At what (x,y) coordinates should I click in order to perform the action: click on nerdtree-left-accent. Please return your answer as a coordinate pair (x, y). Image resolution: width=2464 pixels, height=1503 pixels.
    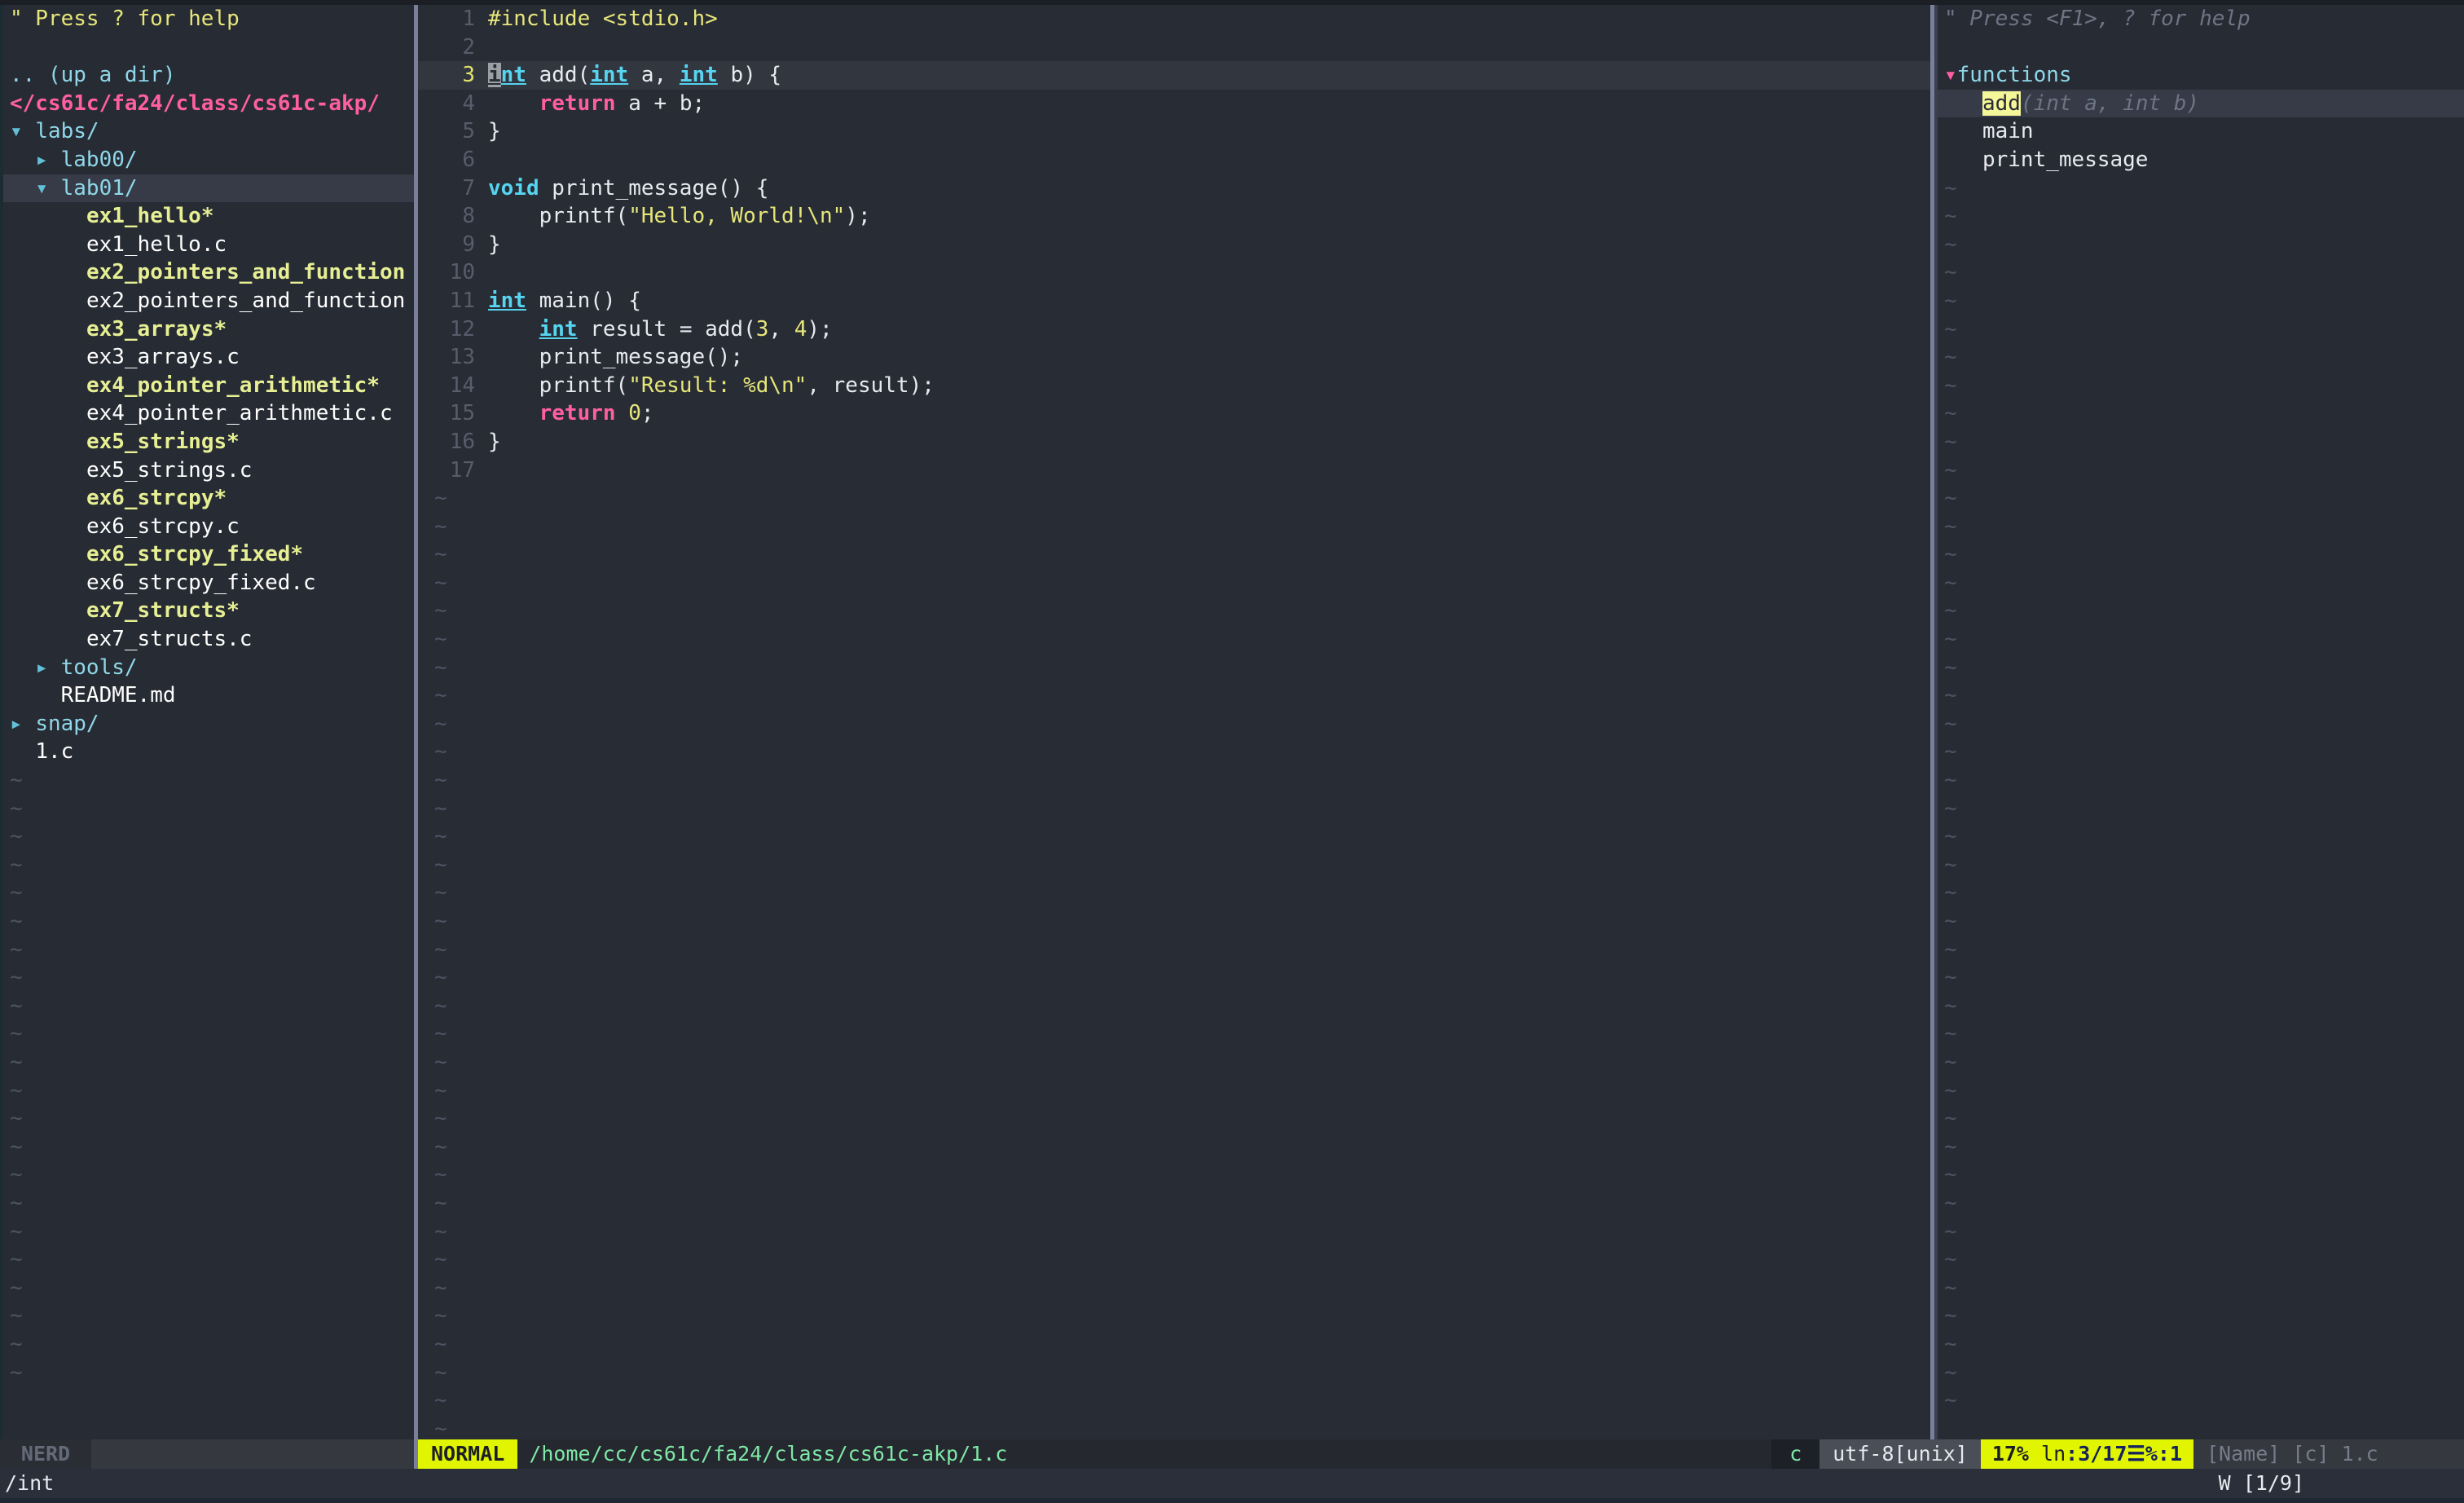
    Looking at the image, I should click on (1, 722).